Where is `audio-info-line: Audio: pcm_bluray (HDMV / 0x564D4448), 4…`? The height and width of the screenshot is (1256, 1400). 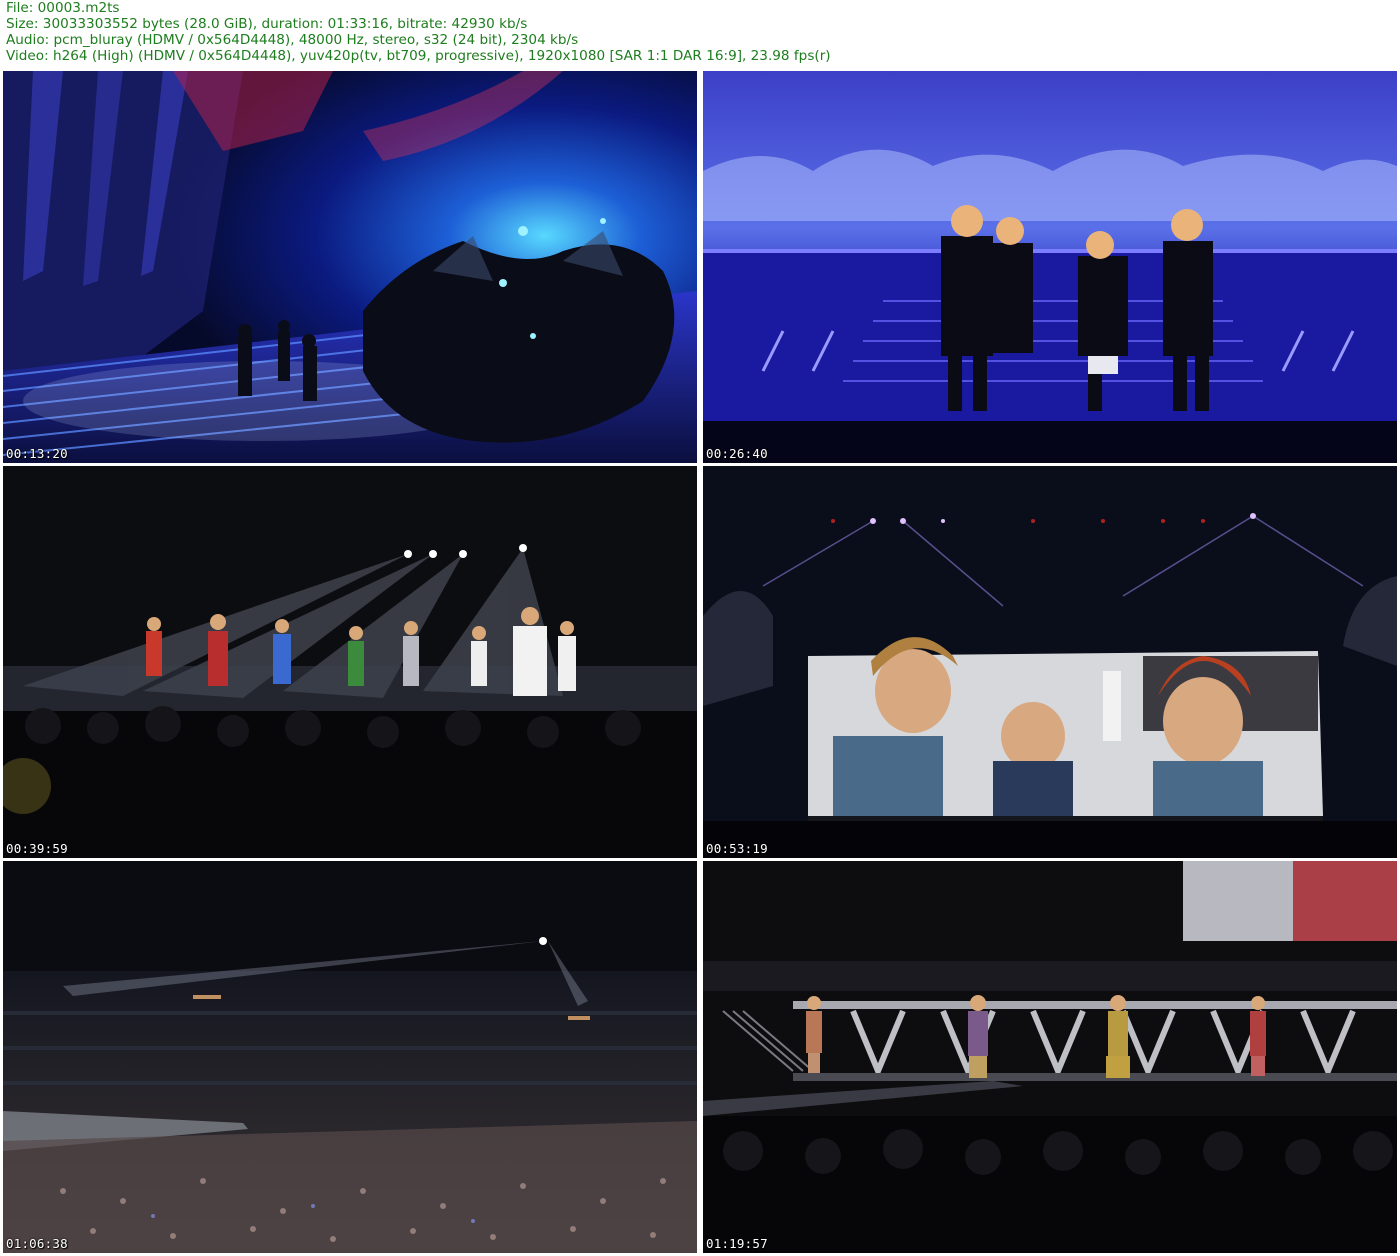
audio-info-line: Audio: pcm_bluray (HDMV / 0x564D4448), 4… is located at coordinates (292, 40).